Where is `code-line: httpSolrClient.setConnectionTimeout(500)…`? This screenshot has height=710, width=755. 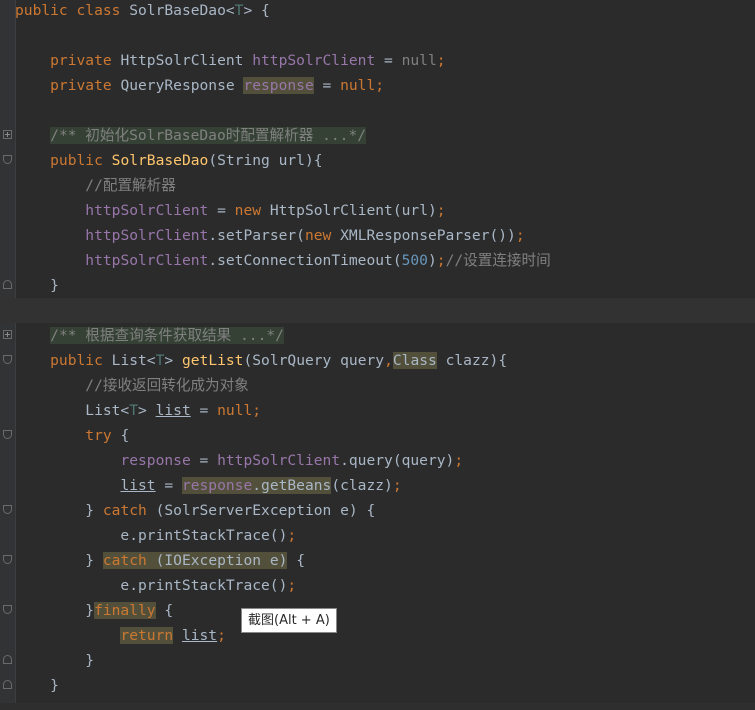 code-line: httpSolrClient.setConnectionTimeout(500)… is located at coordinates (377, 260).